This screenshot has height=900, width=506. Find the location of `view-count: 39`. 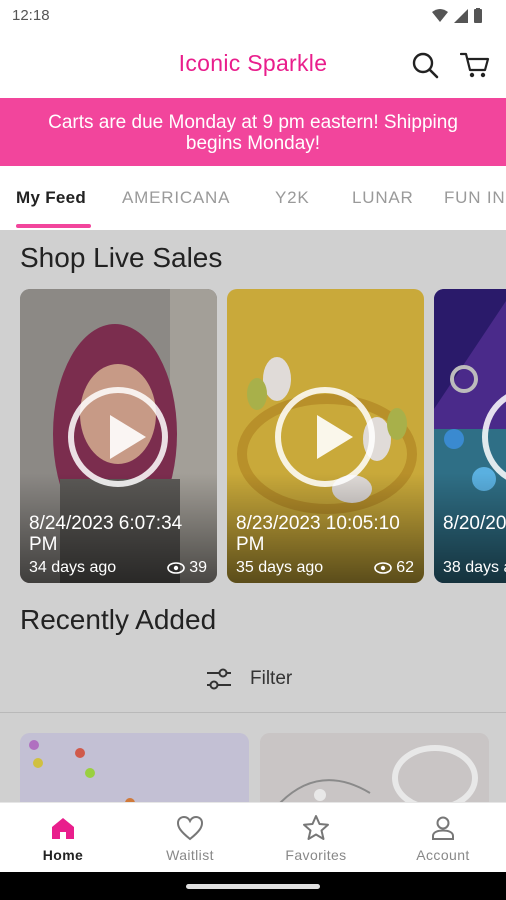

view-count: 39 is located at coordinates (187, 568).